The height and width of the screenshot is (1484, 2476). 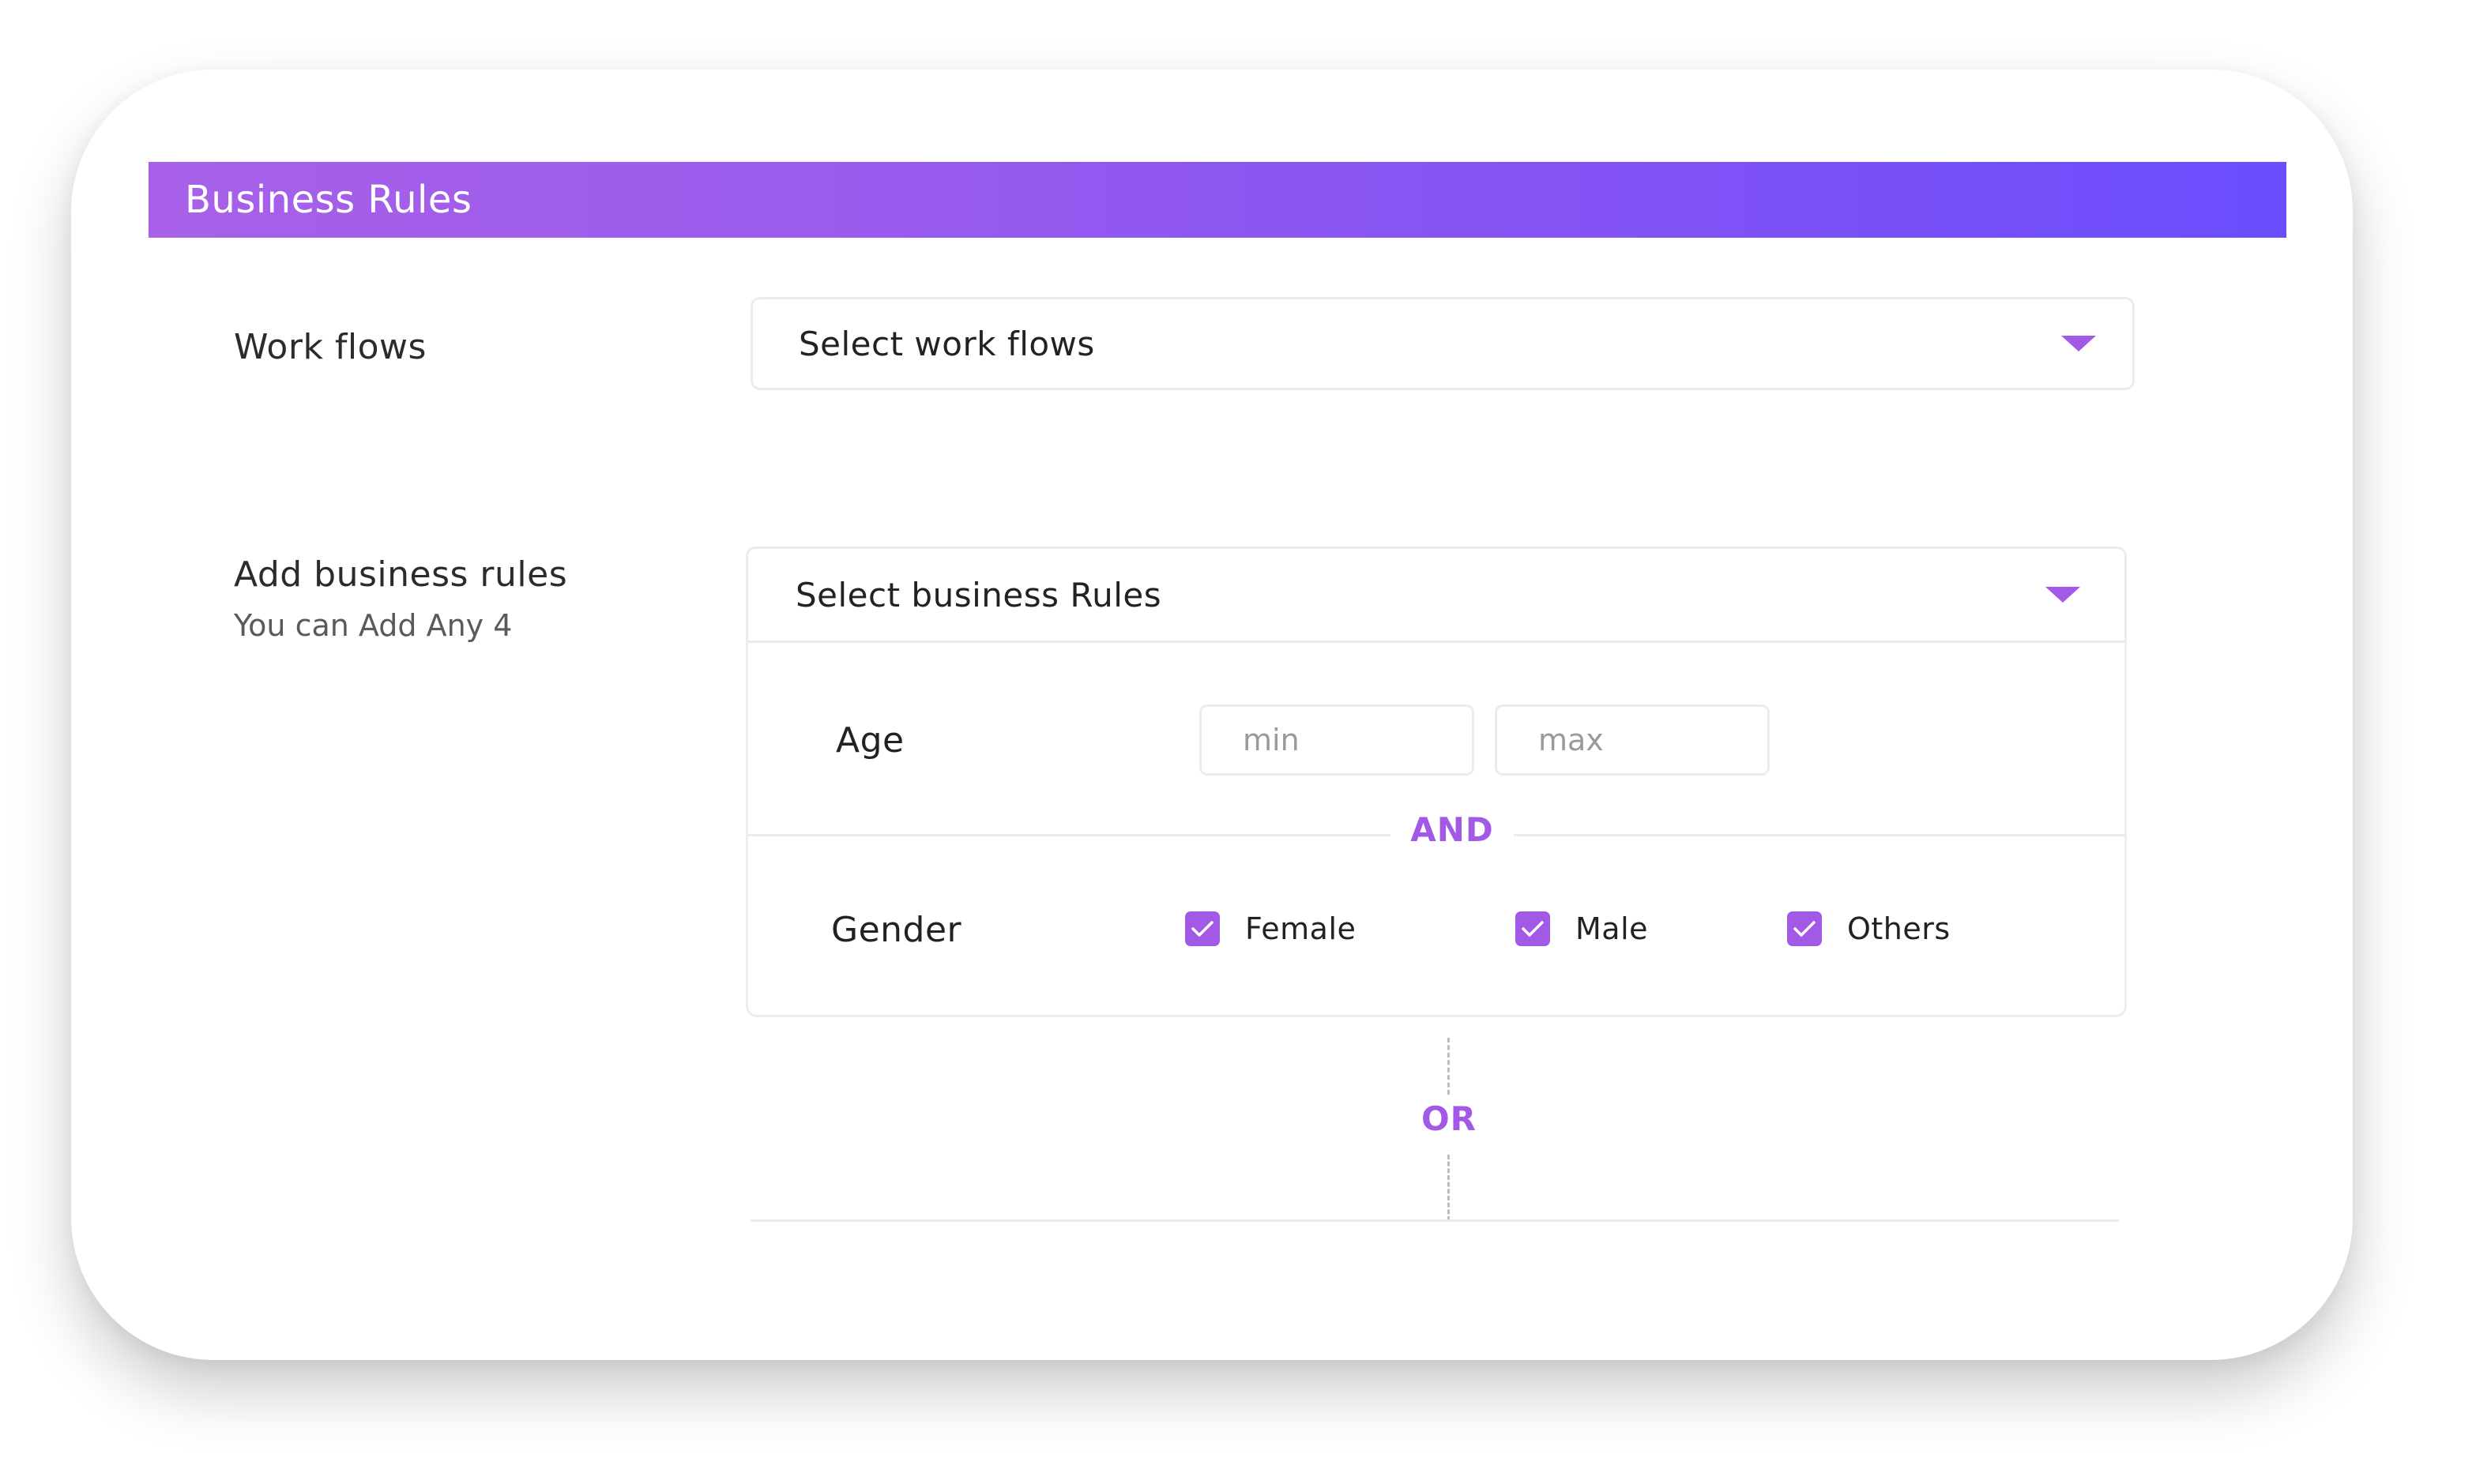 What do you see at coordinates (401, 574) in the screenshot?
I see `business-rules-label: Add business rules` at bounding box center [401, 574].